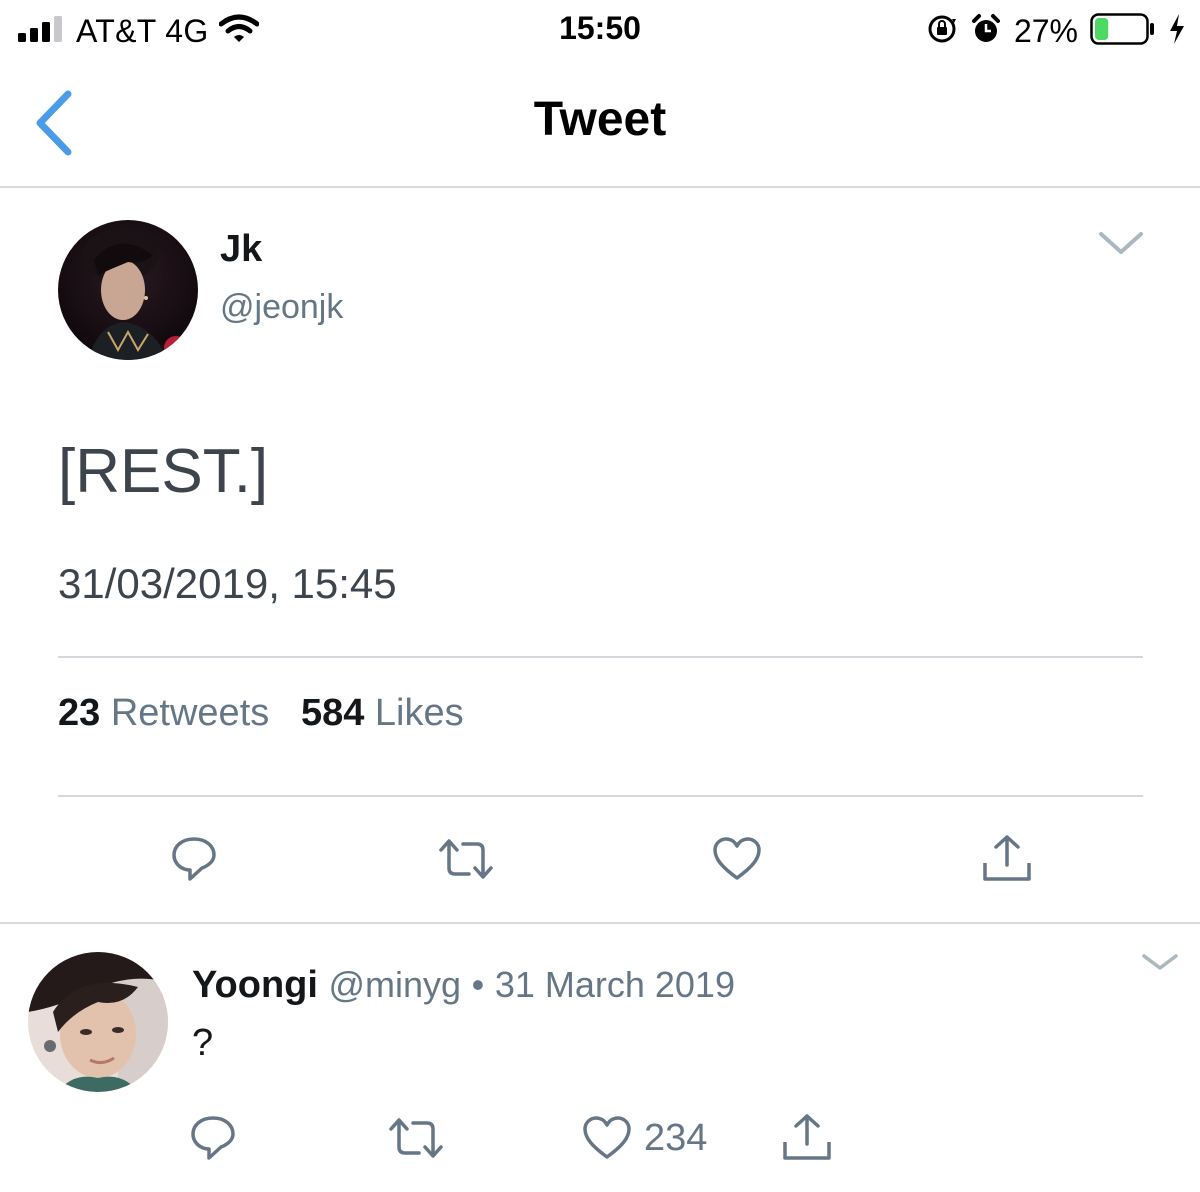 This screenshot has width=1200, height=1192. I want to click on tweet-menu-button, so click(1121, 244).